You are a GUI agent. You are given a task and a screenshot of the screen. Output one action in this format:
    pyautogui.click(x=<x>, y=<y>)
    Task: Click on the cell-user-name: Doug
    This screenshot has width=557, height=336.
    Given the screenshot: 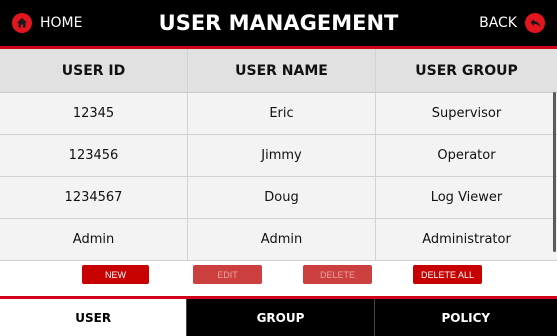 What is the action you would take?
    pyautogui.click(x=282, y=197)
    